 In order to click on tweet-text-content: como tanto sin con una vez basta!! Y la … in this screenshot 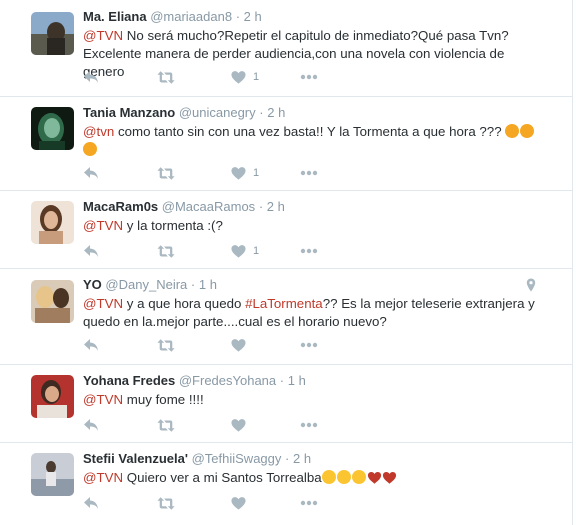, I will do `click(310, 131)`.